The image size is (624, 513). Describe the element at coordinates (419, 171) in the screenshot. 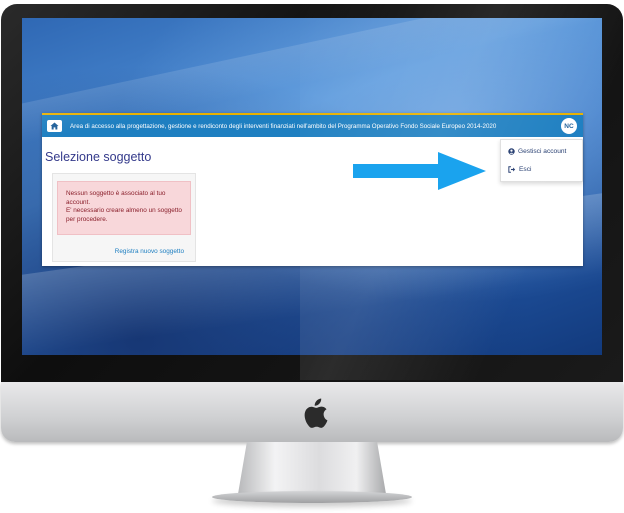

I see `pointer-arrow-annotation` at that location.